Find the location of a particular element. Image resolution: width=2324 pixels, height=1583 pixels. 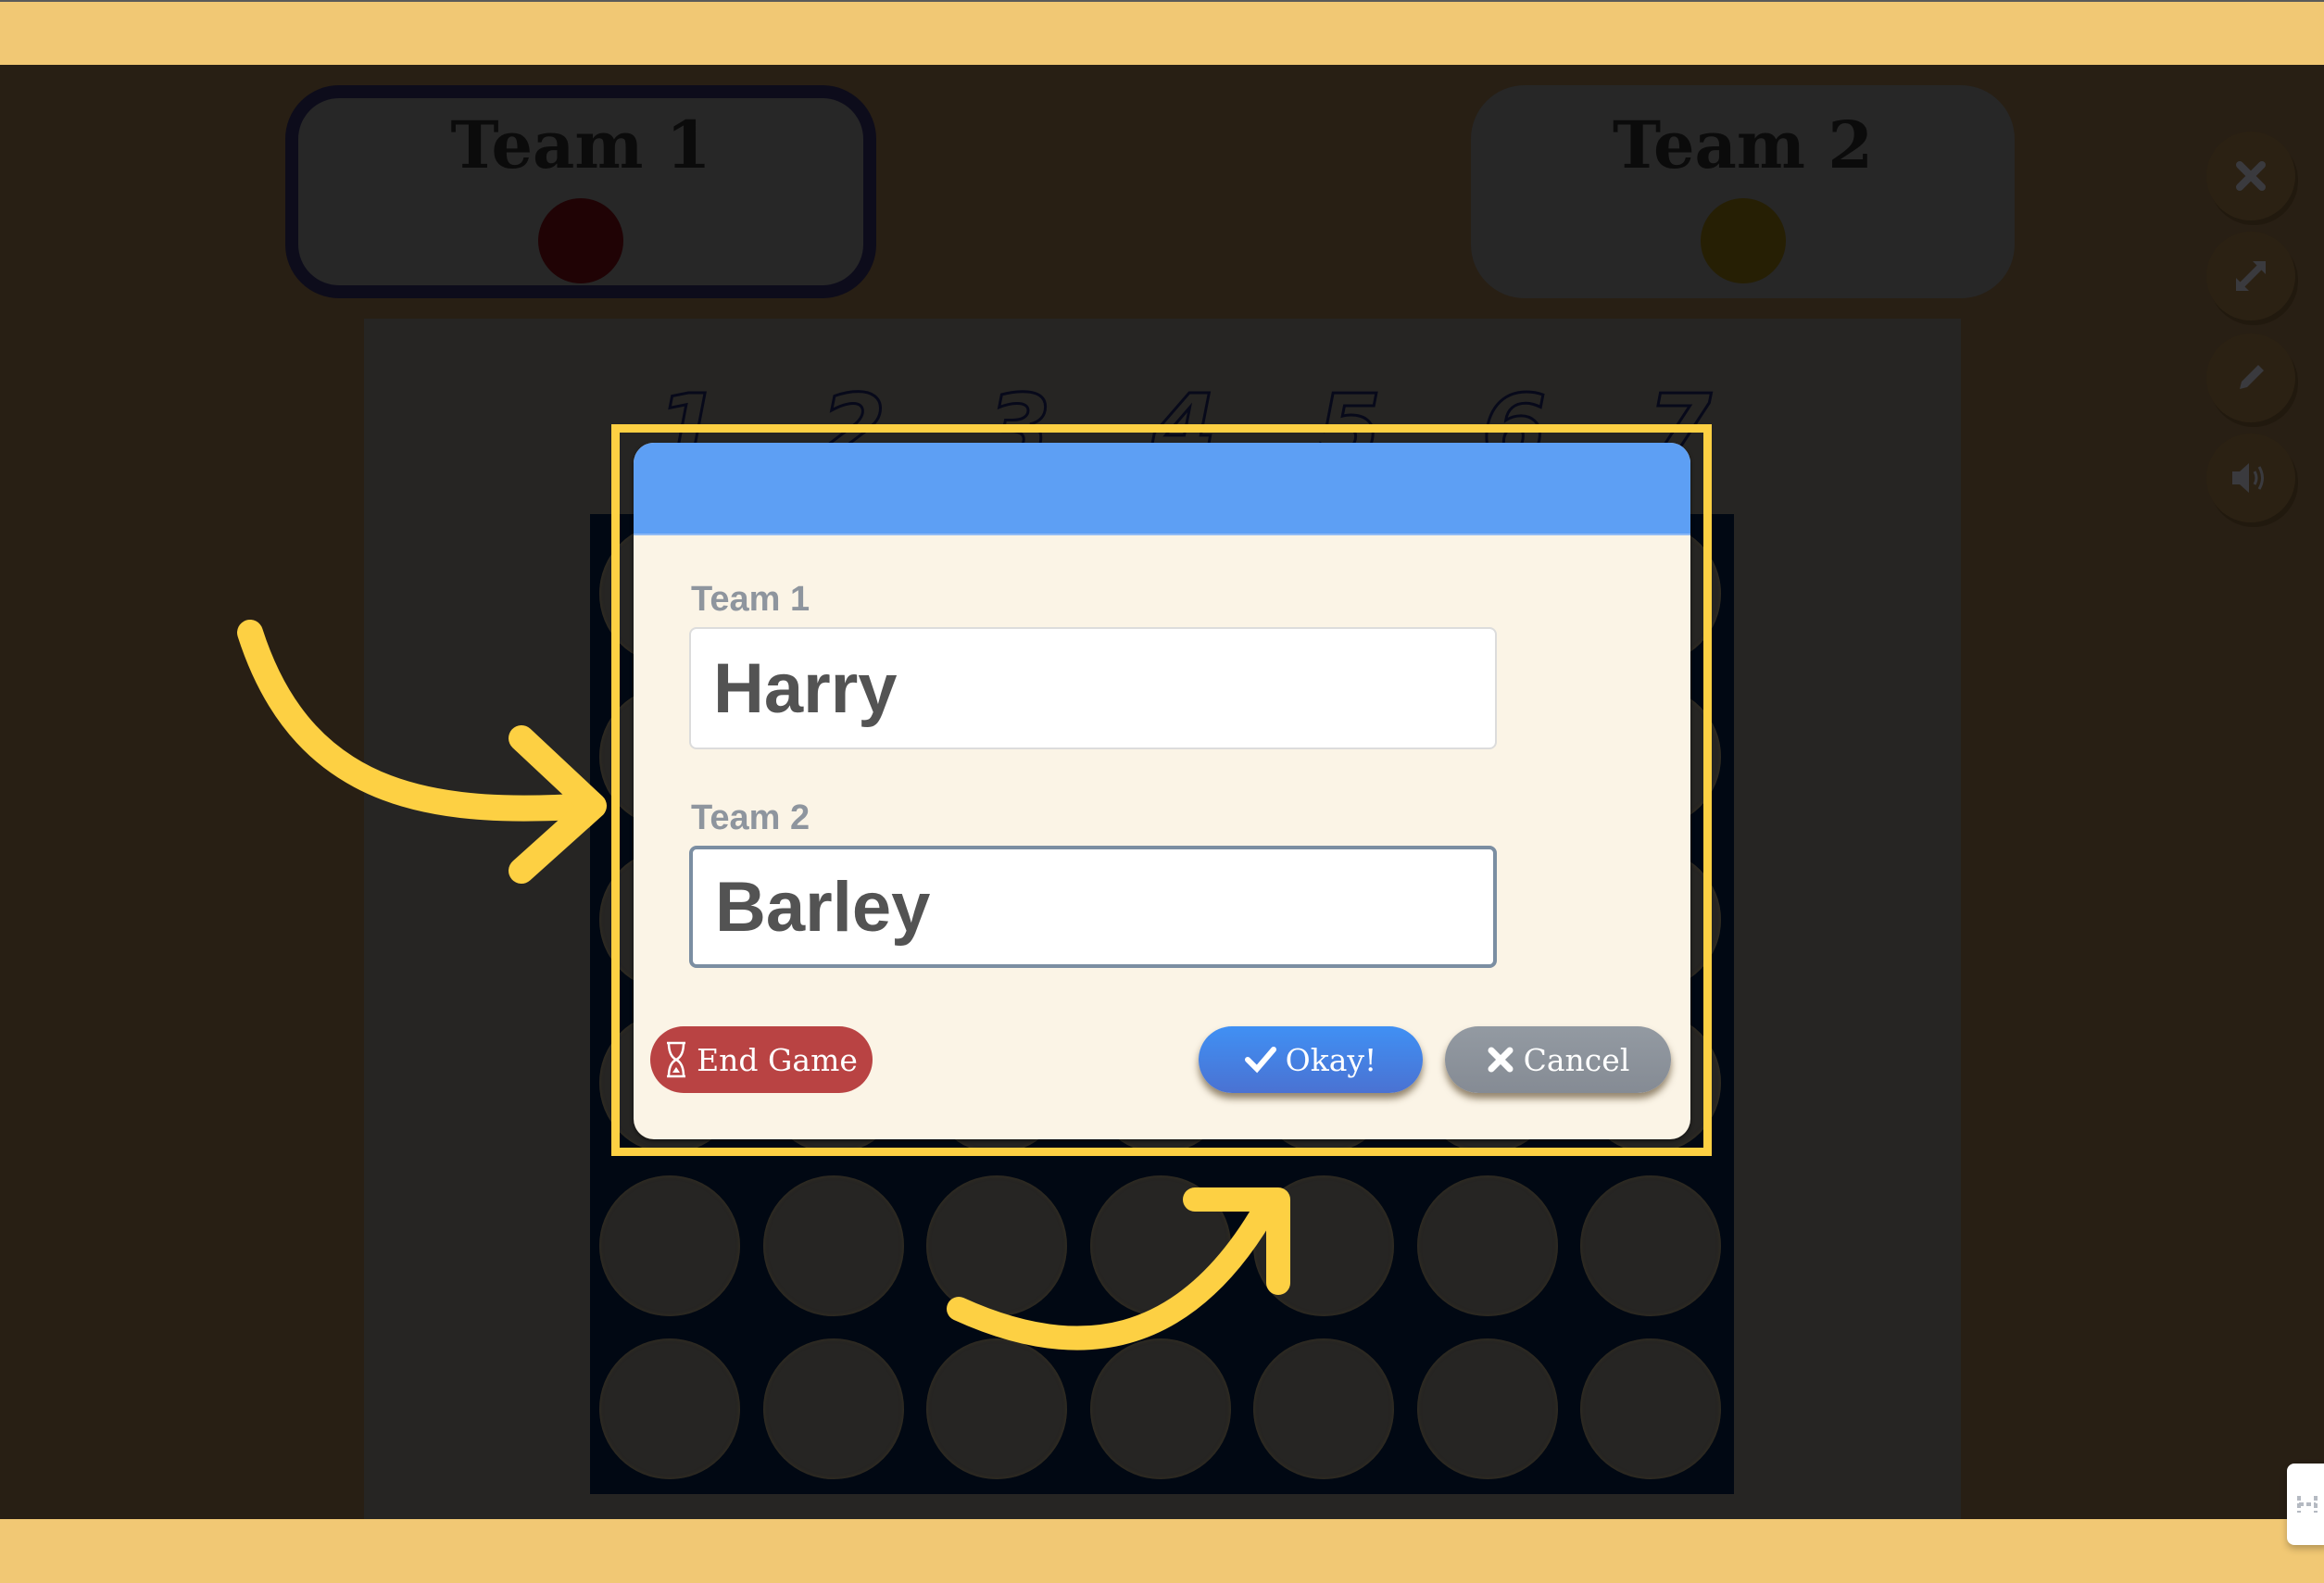

dialog-header is located at coordinates (1162, 489).